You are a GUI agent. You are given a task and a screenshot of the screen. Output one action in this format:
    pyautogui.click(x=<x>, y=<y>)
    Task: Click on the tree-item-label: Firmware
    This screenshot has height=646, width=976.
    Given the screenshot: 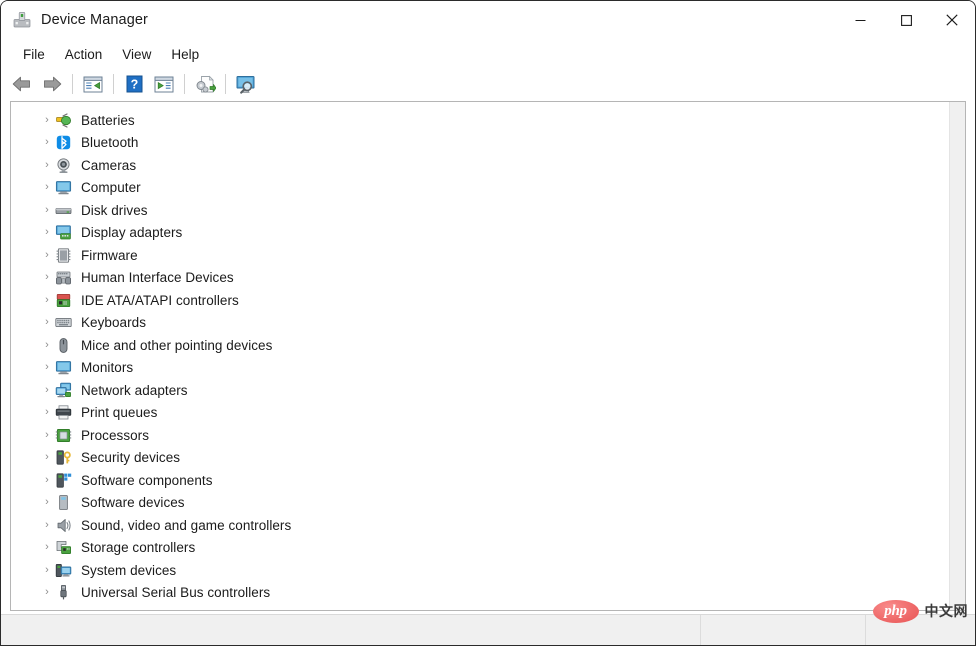 What is the action you would take?
    pyautogui.click(x=109, y=255)
    